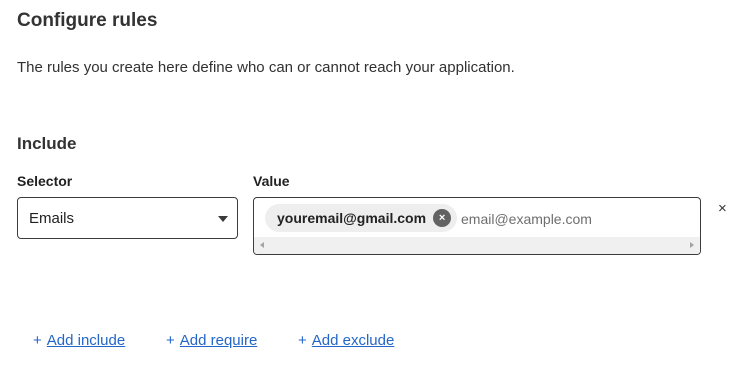 The image size is (744, 388). I want to click on email-input, so click(561, 219).